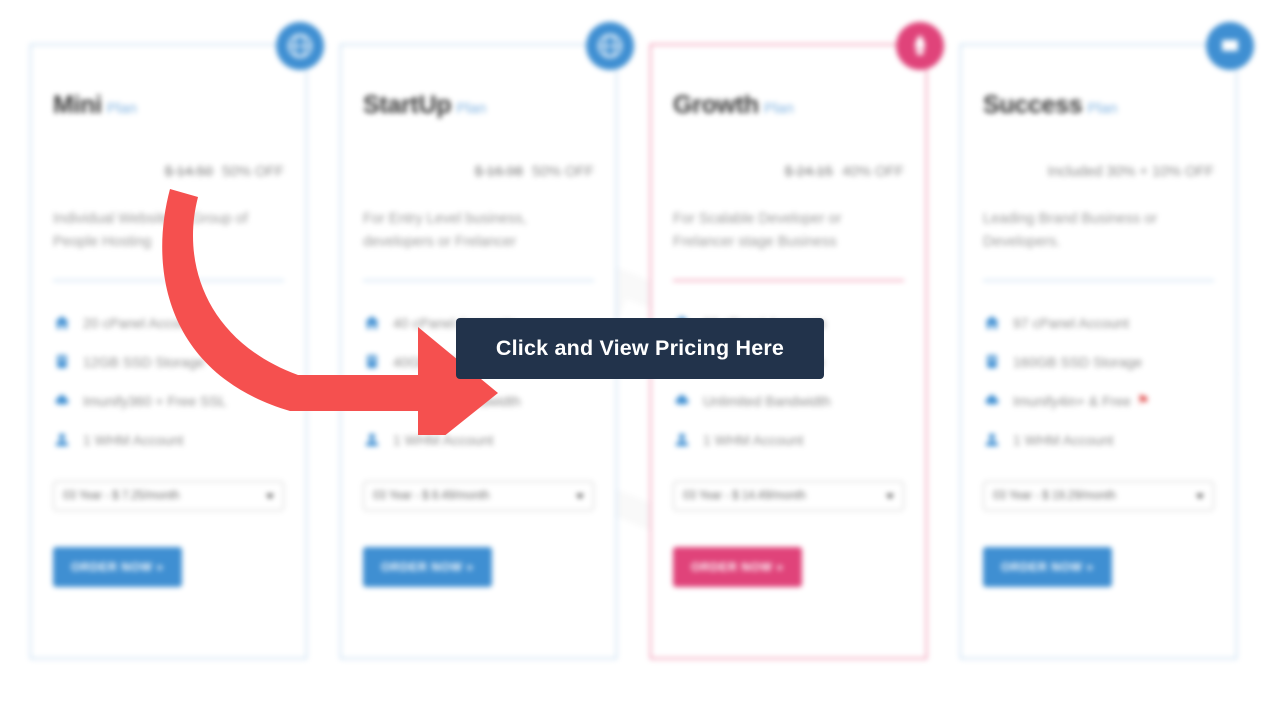 The image size is (1280, 709). I want to click on callout-tooltip: Click and View Pricing Here, so click(640, 348).